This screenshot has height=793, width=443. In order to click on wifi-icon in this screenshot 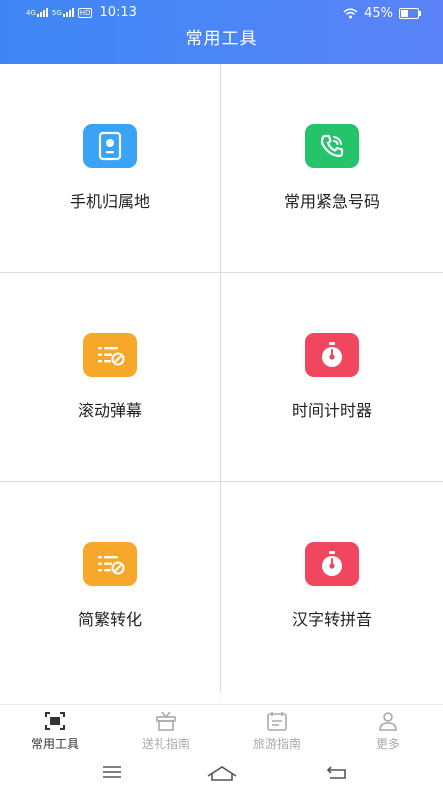, I will do `click(350, 13)`.